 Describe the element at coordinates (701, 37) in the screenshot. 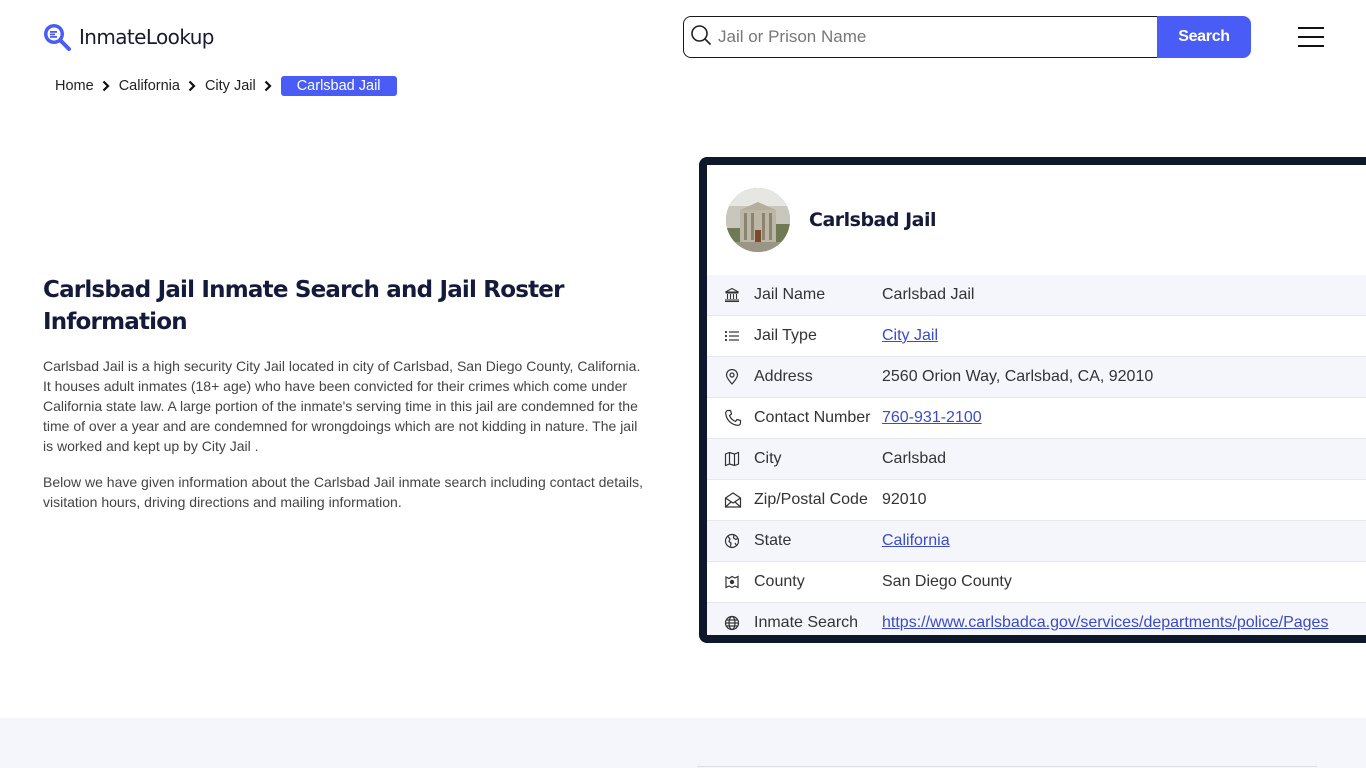

I see `search-icon` at that location.